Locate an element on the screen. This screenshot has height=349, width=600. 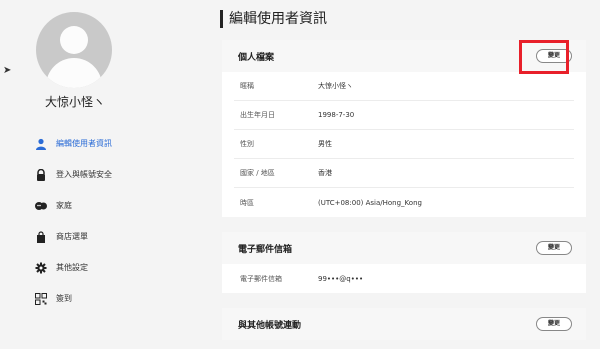
profile-card-title: 個人檔案 is located at coordinates (256, 57).